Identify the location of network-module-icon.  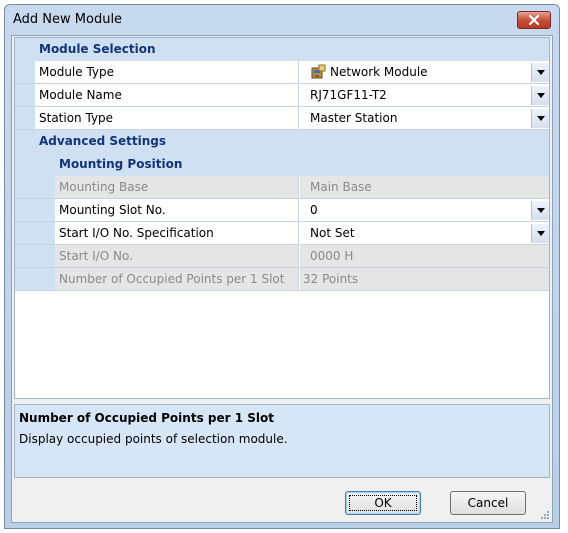
(318, 71).